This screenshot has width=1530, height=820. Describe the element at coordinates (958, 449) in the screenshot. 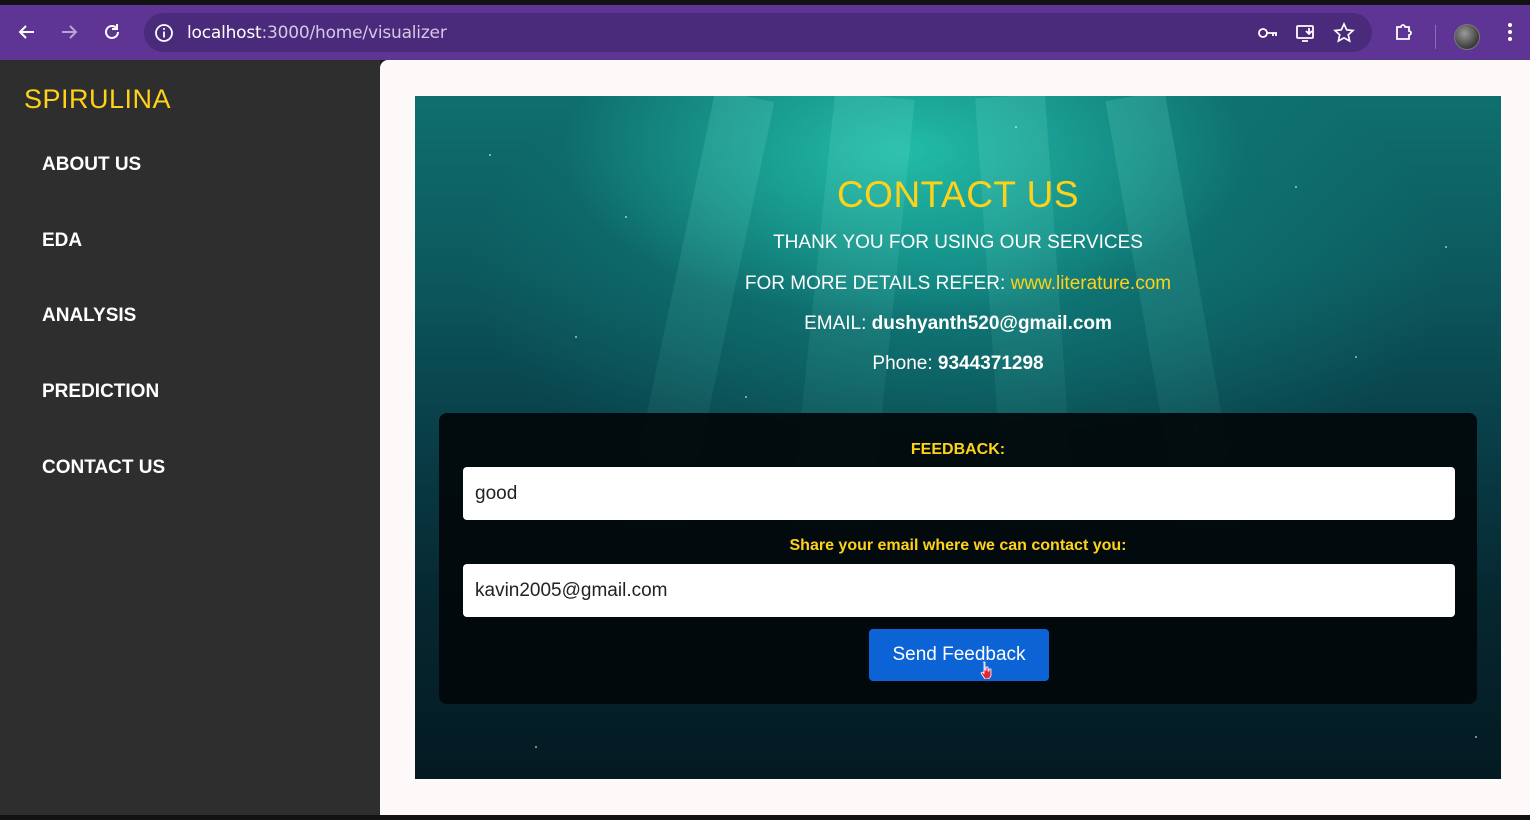

I see `feedback-label: FEEDBACK:` at that location.